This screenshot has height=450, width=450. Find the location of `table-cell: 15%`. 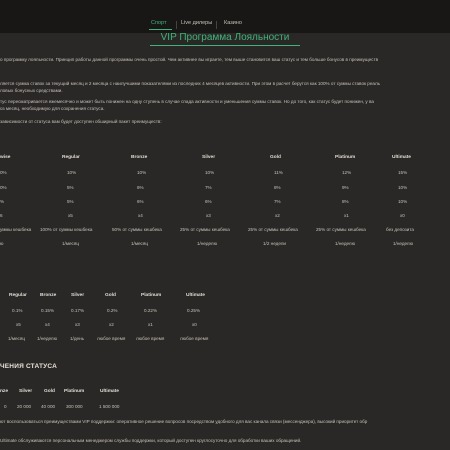

table-cell: 15% is located at coordinates (403, 172).